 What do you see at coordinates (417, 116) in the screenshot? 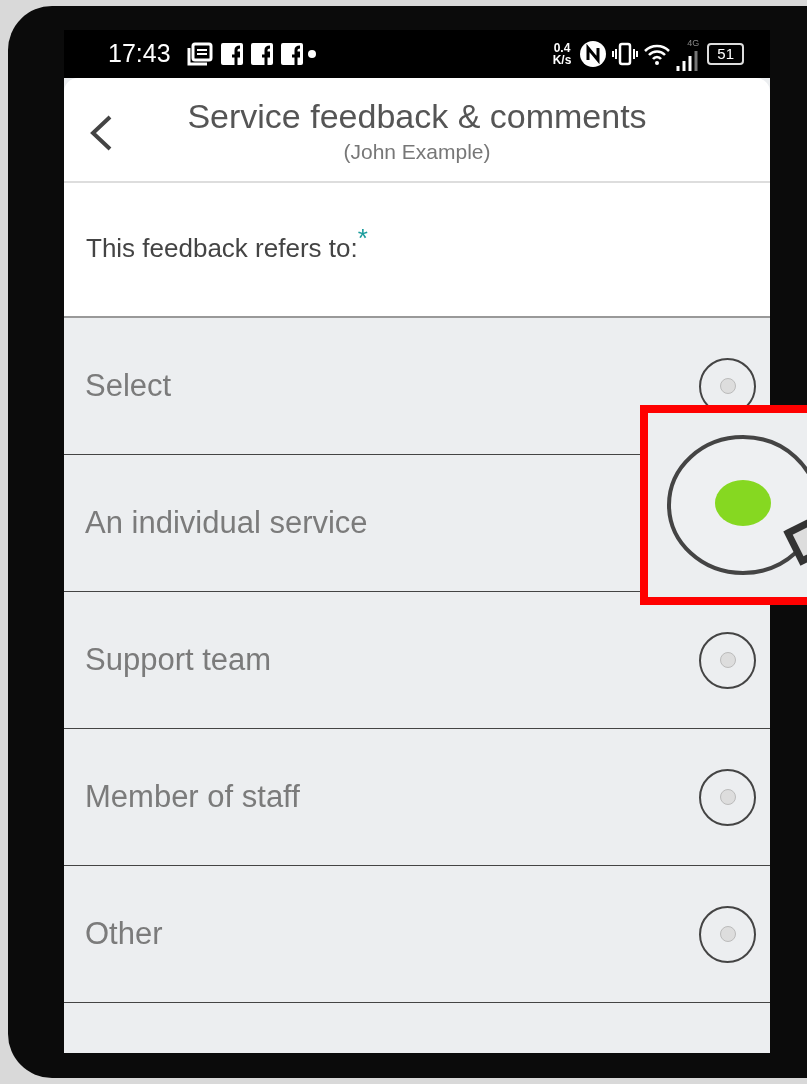
I see `page-title: Service feedback & comments` at bounding box center [417, 116].